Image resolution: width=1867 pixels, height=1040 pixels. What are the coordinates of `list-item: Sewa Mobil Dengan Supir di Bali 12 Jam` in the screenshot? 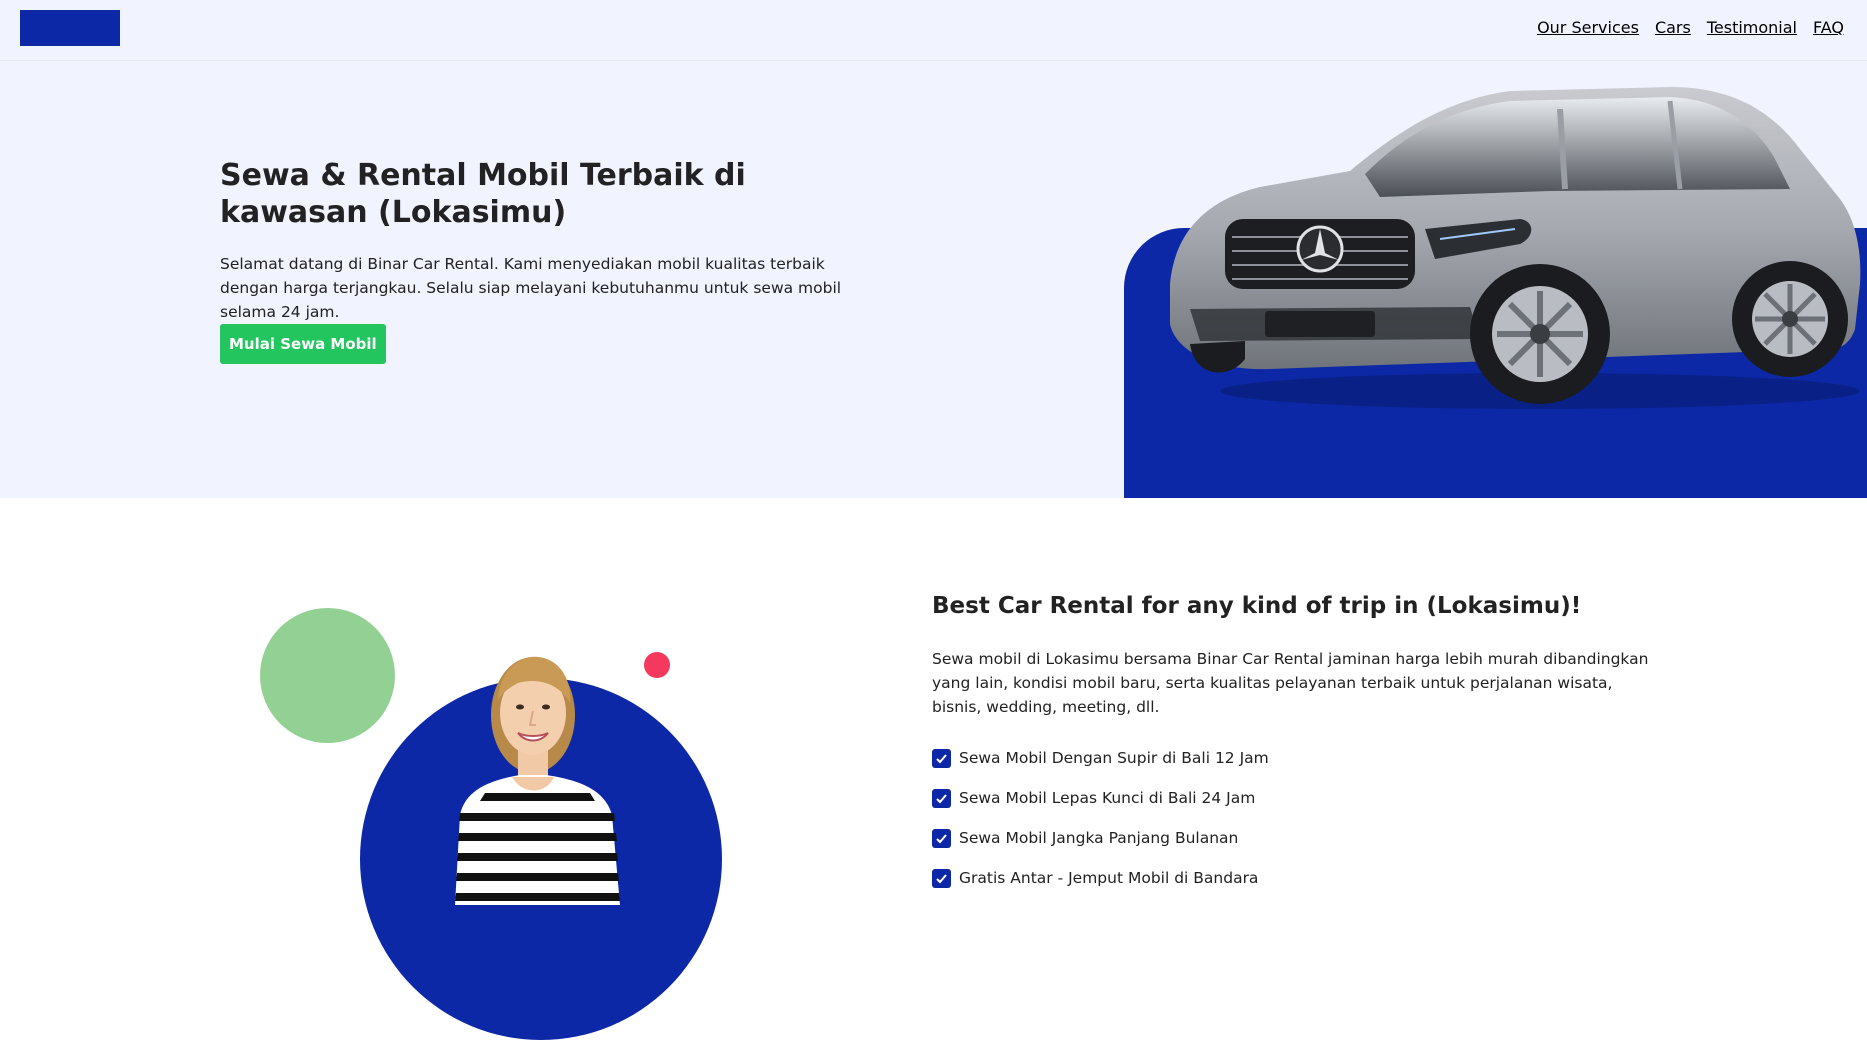 It's located at (1100, 758).